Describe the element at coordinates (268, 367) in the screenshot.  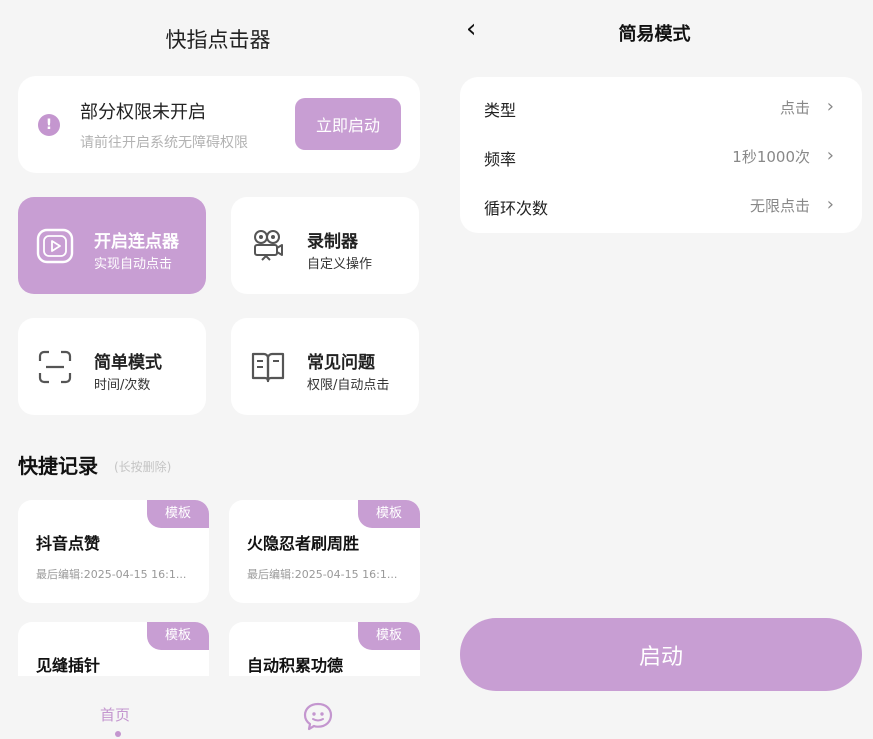
I see `book-icon` at that location.